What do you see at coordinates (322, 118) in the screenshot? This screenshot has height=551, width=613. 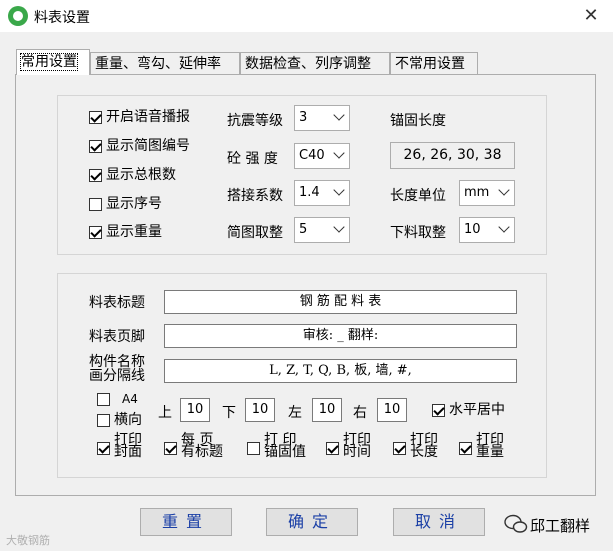 I see `seismic-select: 3` at bounding box center [322, 118].